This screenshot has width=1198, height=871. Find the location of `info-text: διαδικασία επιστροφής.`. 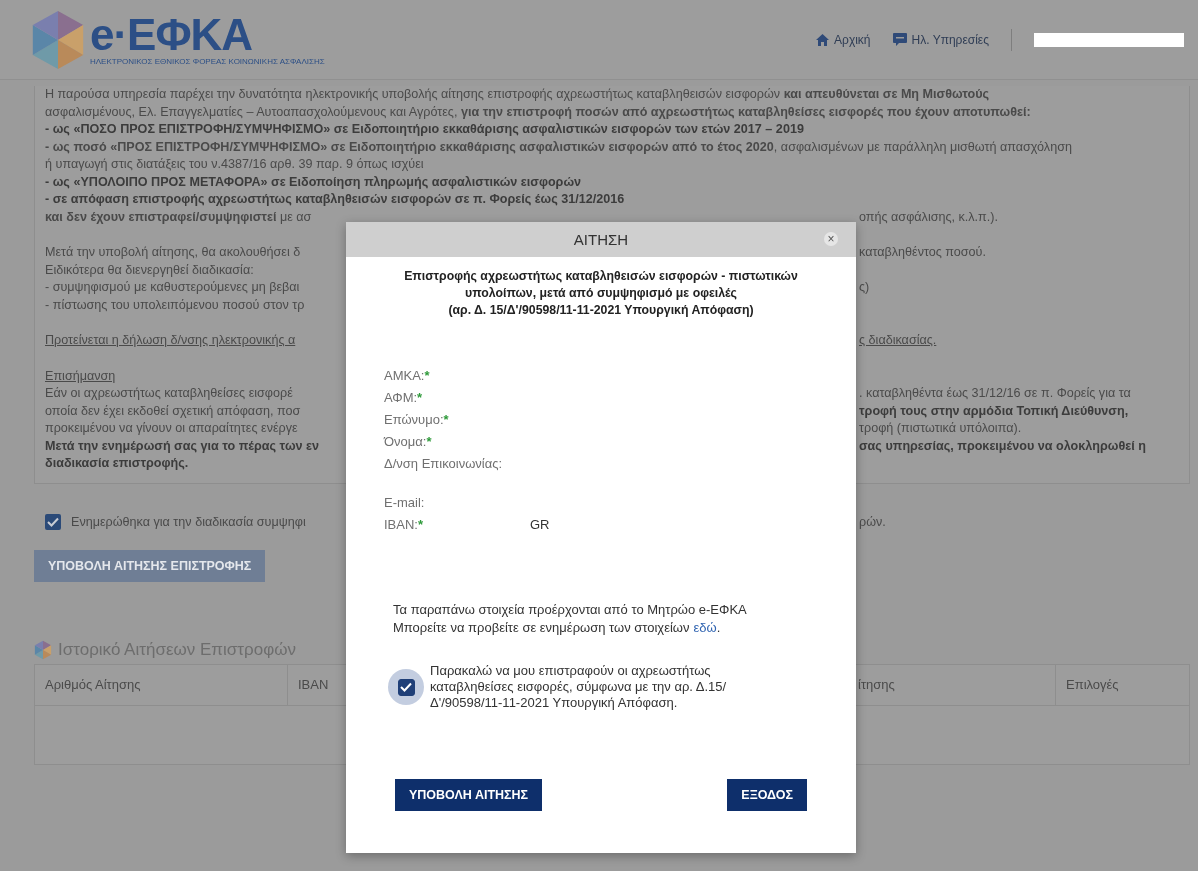

info-text: διαδικασία επιστροφής. is located at coordinates (117, 463).